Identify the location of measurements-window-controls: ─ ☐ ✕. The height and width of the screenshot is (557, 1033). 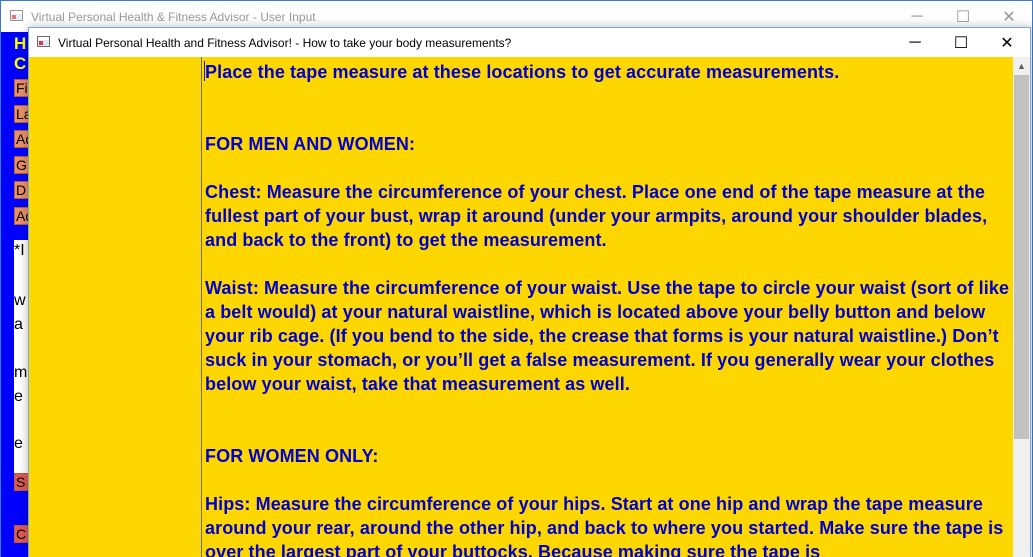
(961, 42).